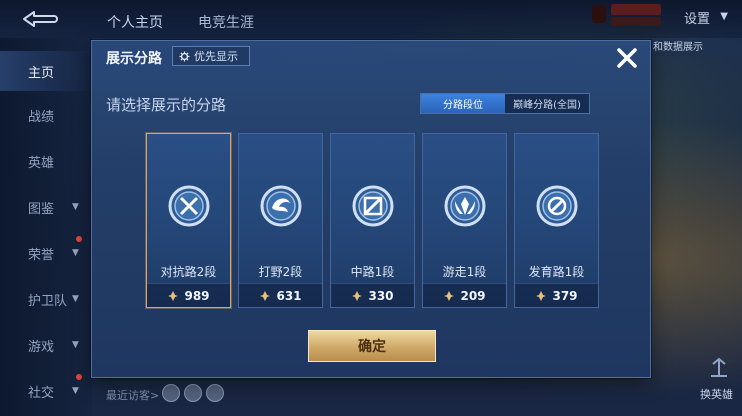  I want to click on sidebar-item-label: 护卫队, so click(48, 301).